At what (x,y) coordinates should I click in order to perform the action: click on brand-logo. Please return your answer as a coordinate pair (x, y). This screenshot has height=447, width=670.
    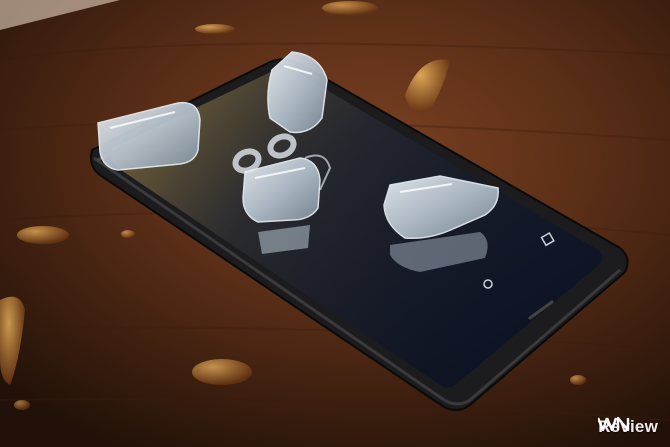
    Looking at the image, I should click on (614, 424).